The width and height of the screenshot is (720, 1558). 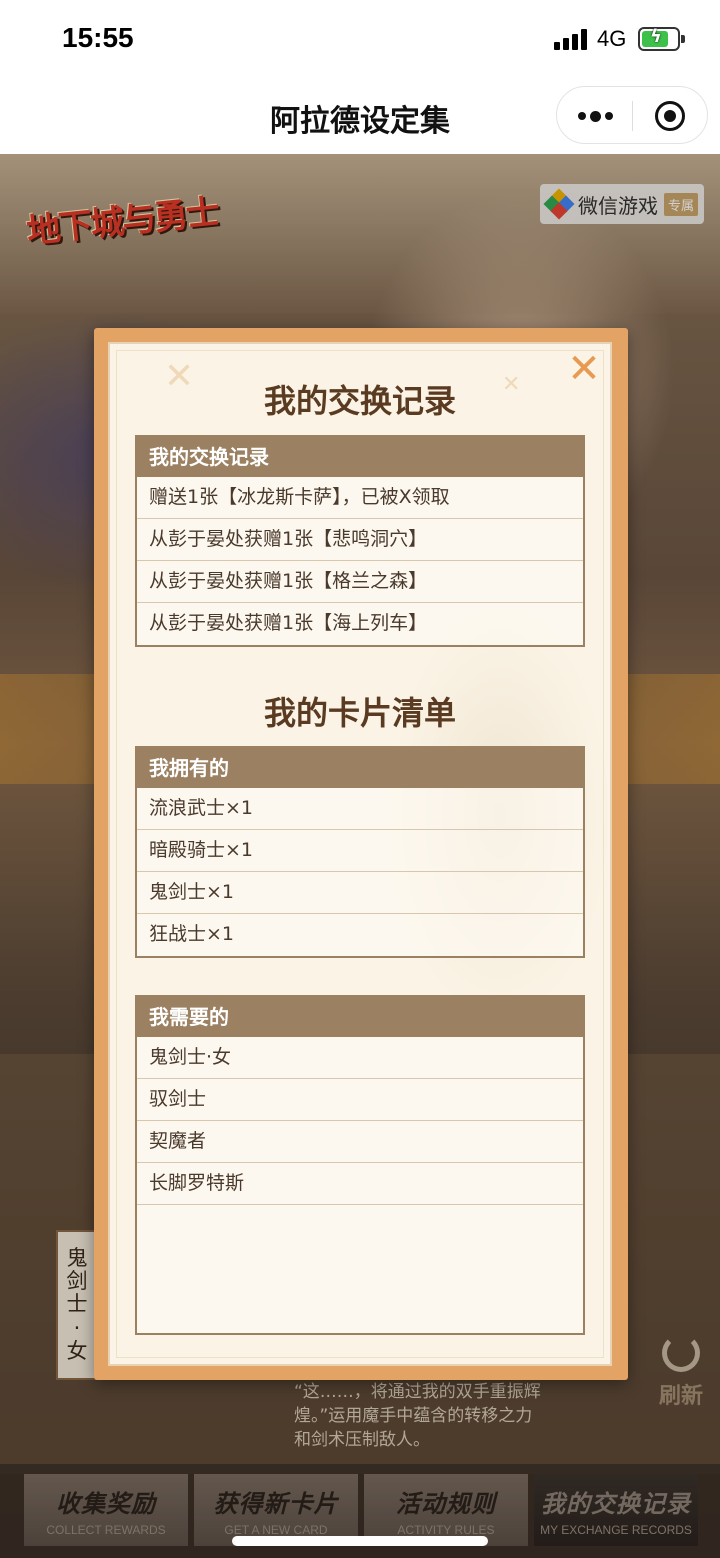 I want to click on needed-card-row: 鬼剑士·女, so click(x=360, y=1058).